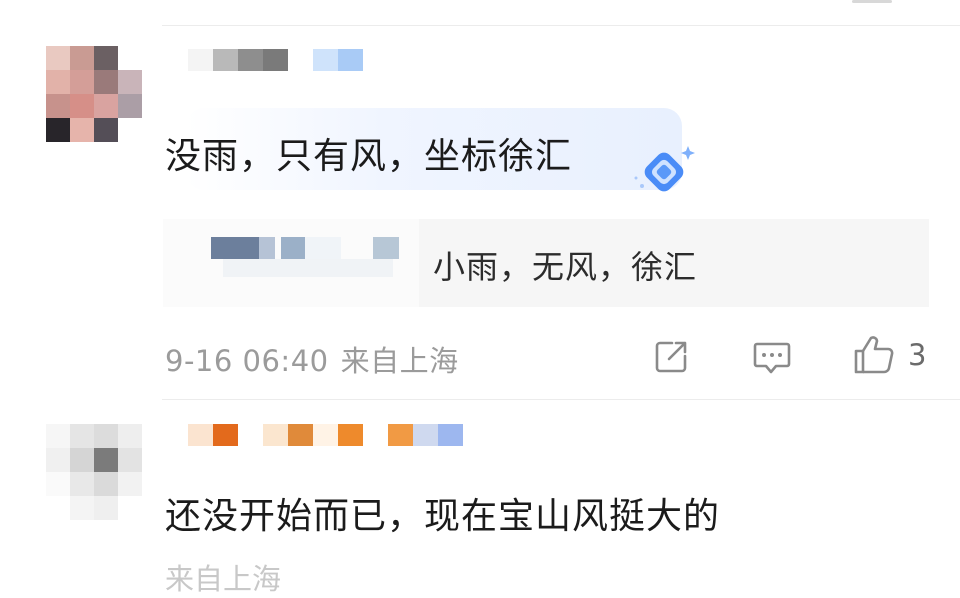 The image size is (960, 598). I want to click on comment-location: 来自上海, so click(399, 361).